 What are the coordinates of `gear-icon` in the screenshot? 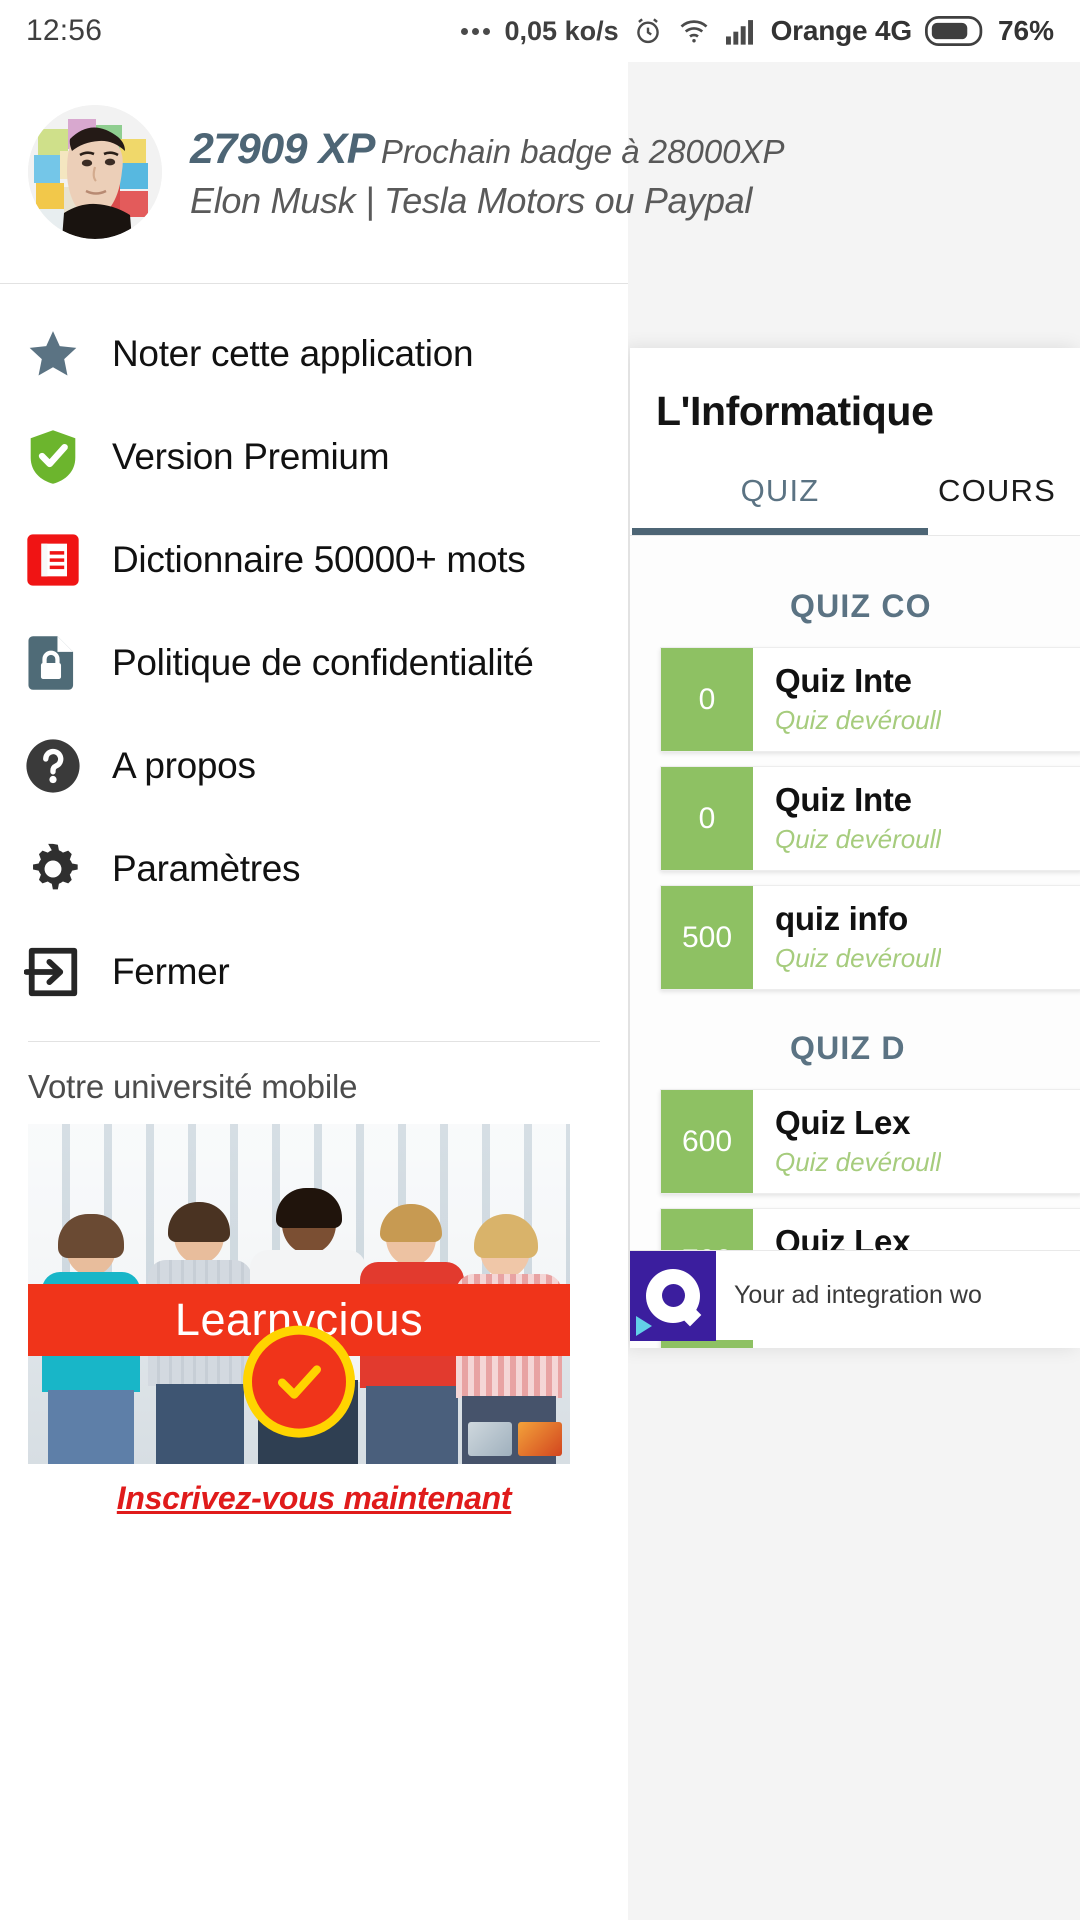 It's located at (53, 869).